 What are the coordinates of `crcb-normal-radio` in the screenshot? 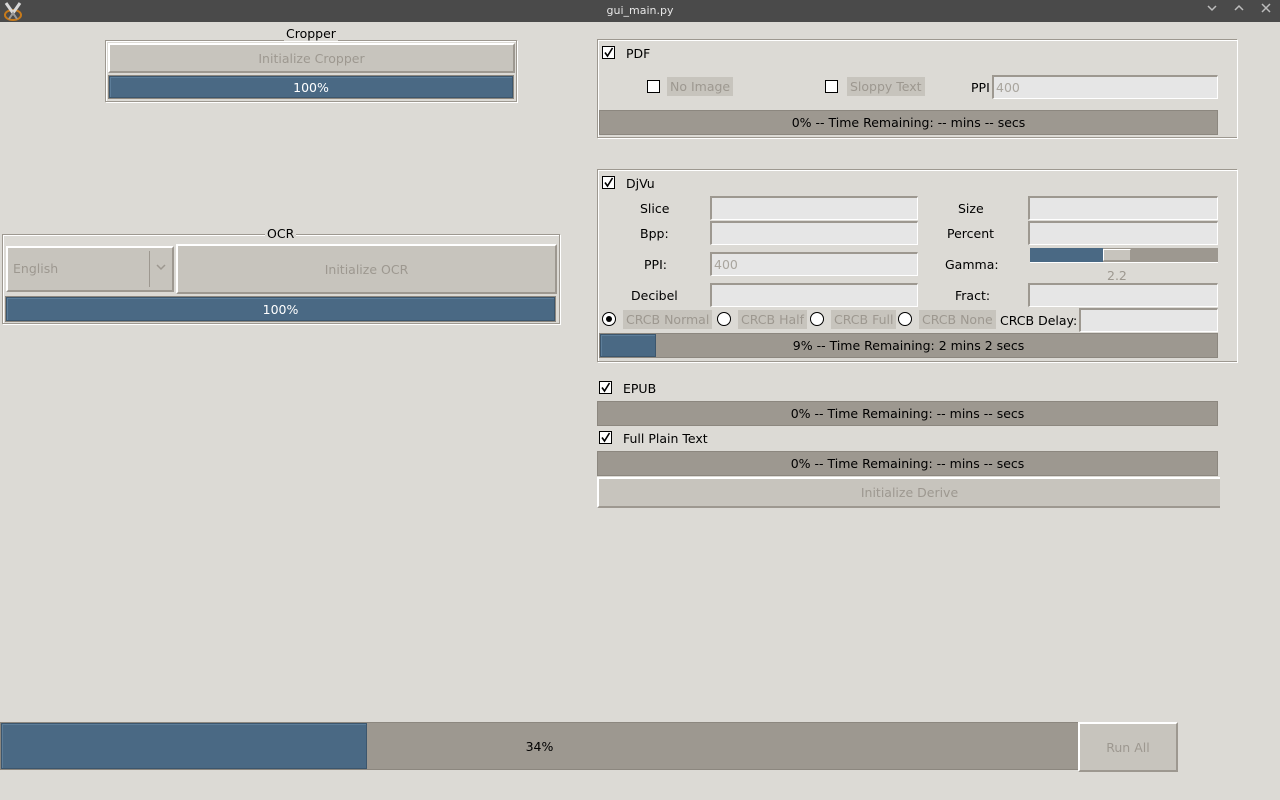 It's located at (609, 319).